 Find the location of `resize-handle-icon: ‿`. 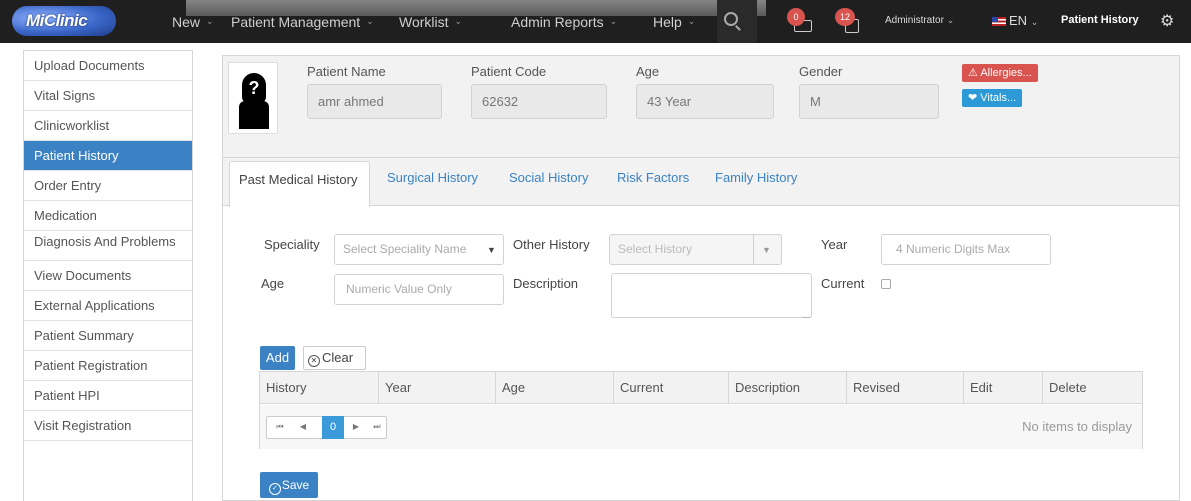

resize-handle-icon: ‿ is located at coordinates (806, 313).